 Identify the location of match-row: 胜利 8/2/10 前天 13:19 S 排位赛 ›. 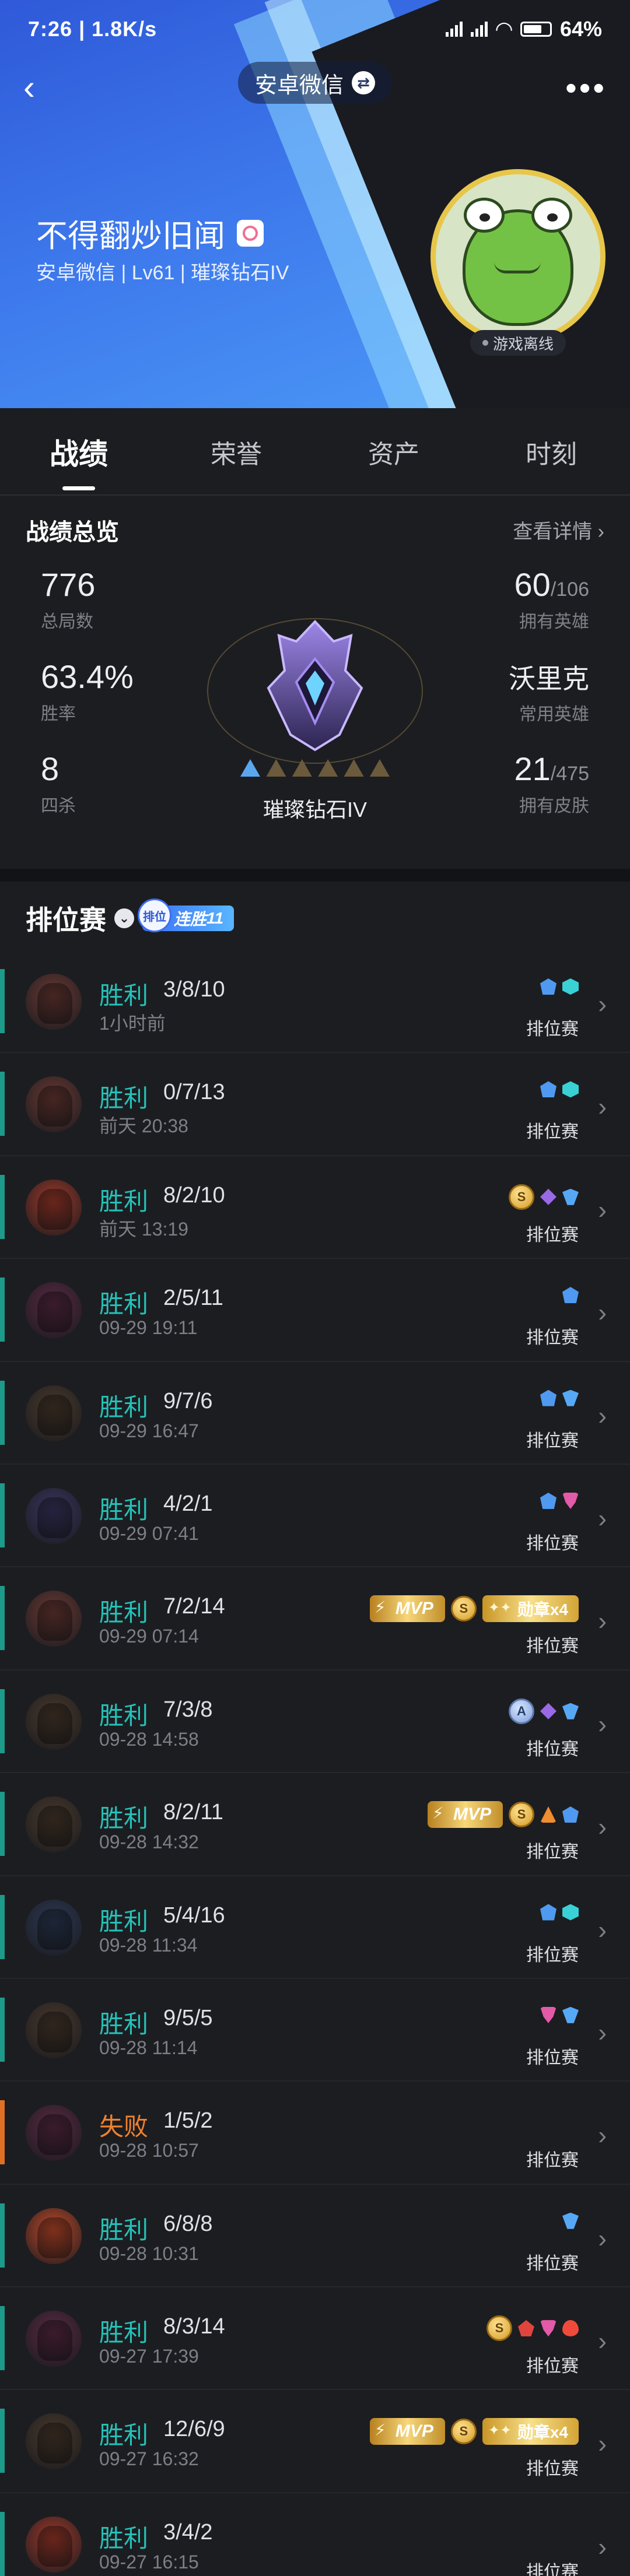
(315, 1207).